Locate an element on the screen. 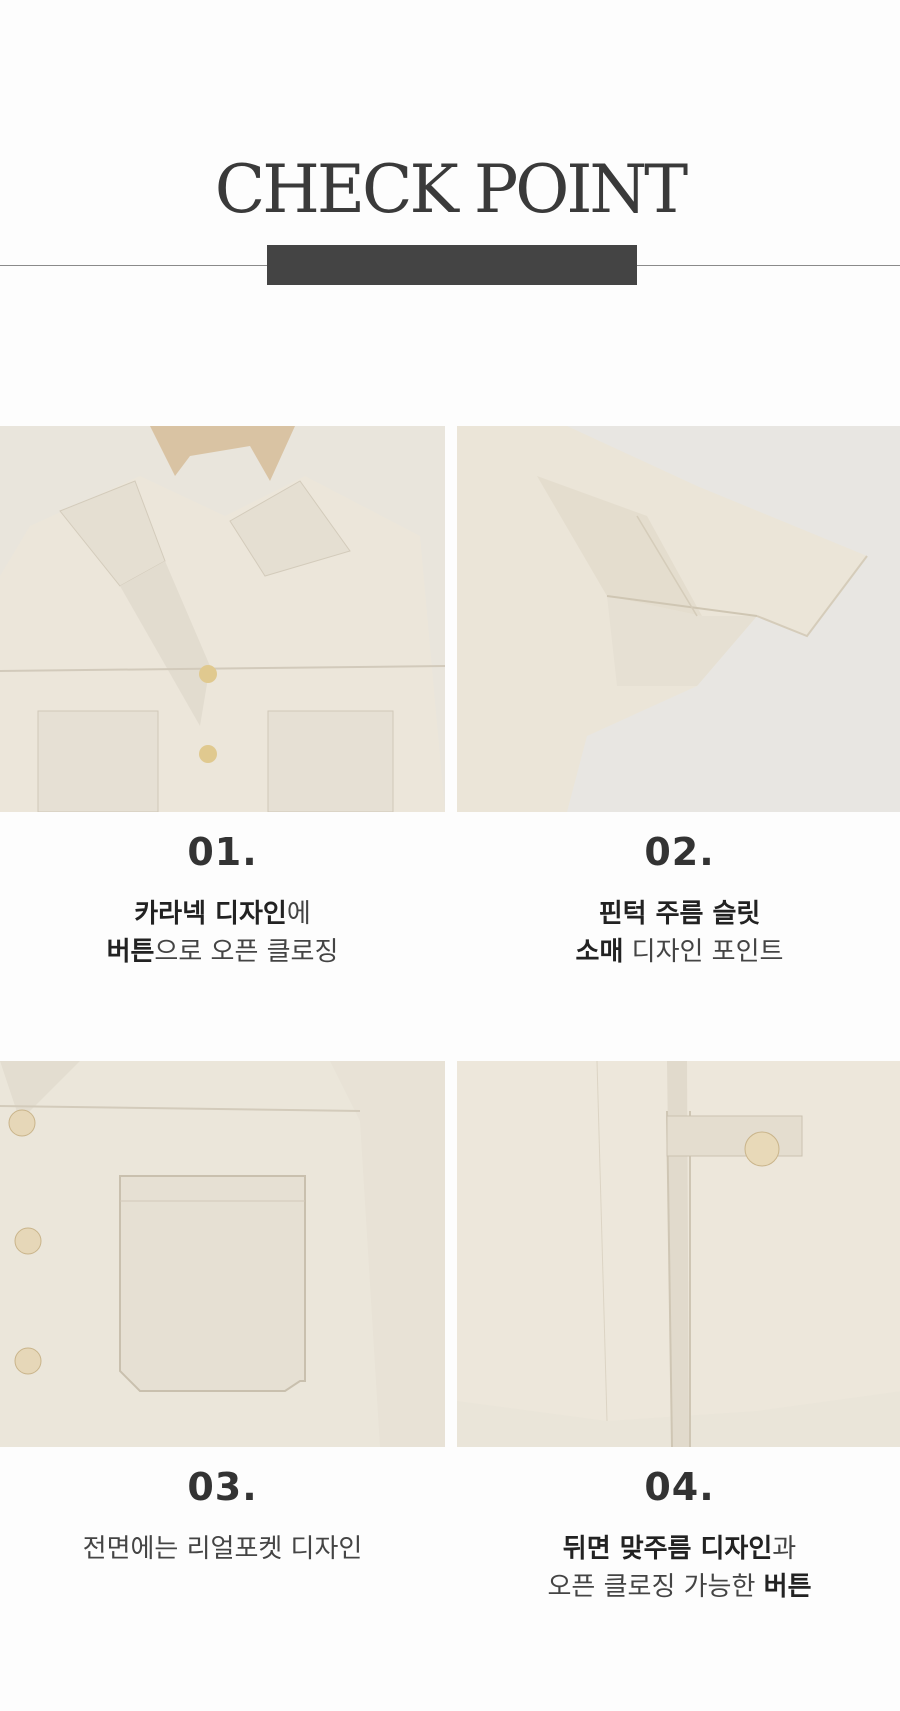  photo-pocket-detail is located at coordinates (222, 1254).